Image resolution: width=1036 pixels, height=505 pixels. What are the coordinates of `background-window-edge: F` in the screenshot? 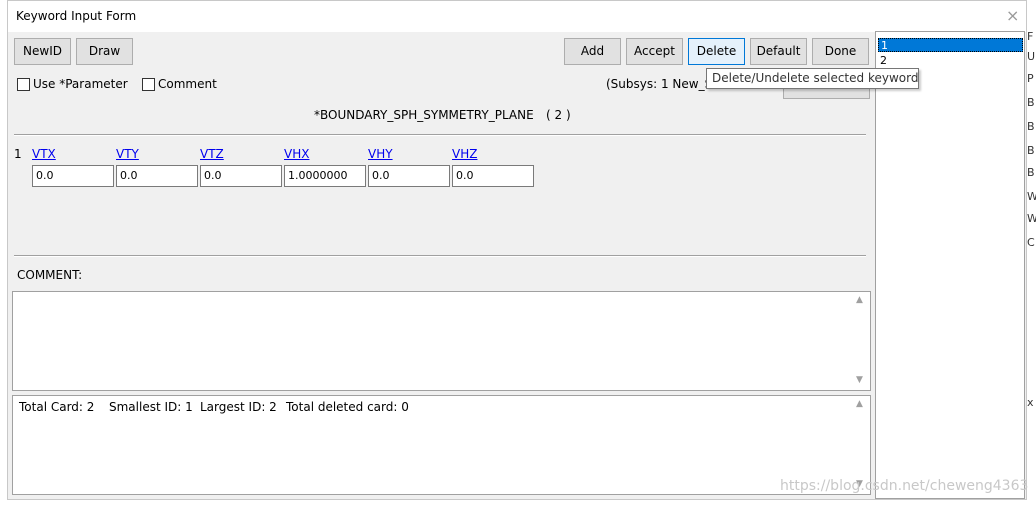 It's located at (1030, 36).